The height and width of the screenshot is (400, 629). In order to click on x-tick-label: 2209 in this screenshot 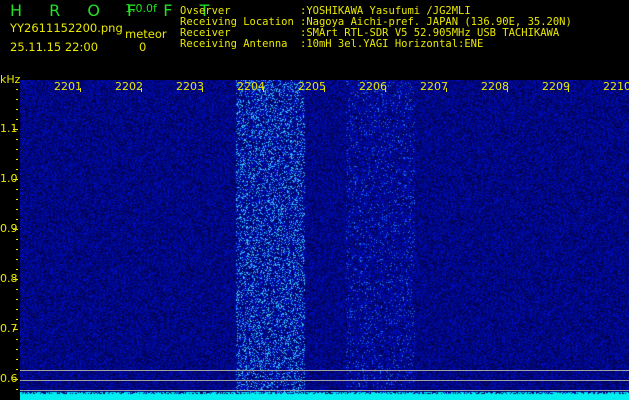, I will do `click(556, 86)`.